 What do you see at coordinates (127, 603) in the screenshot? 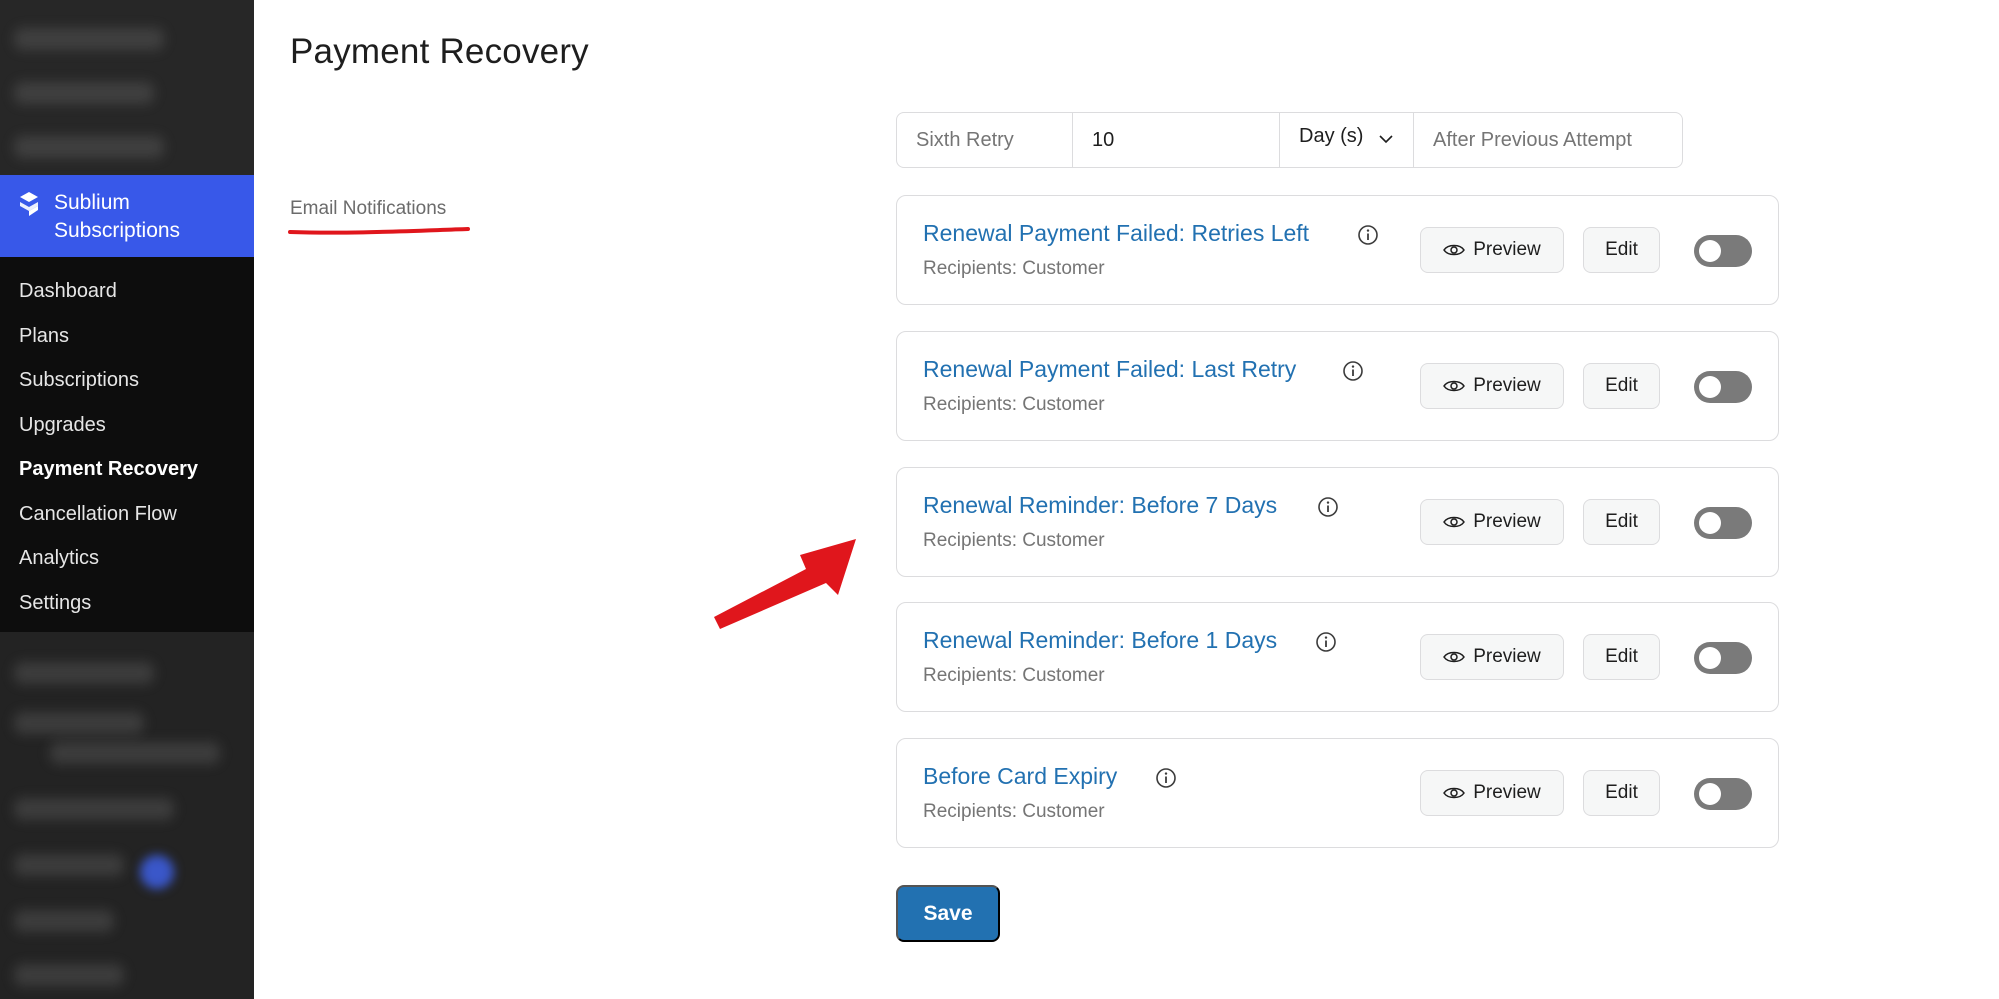
I see `sidebar-item-settings: Settings` at bounding box center [127, 603].